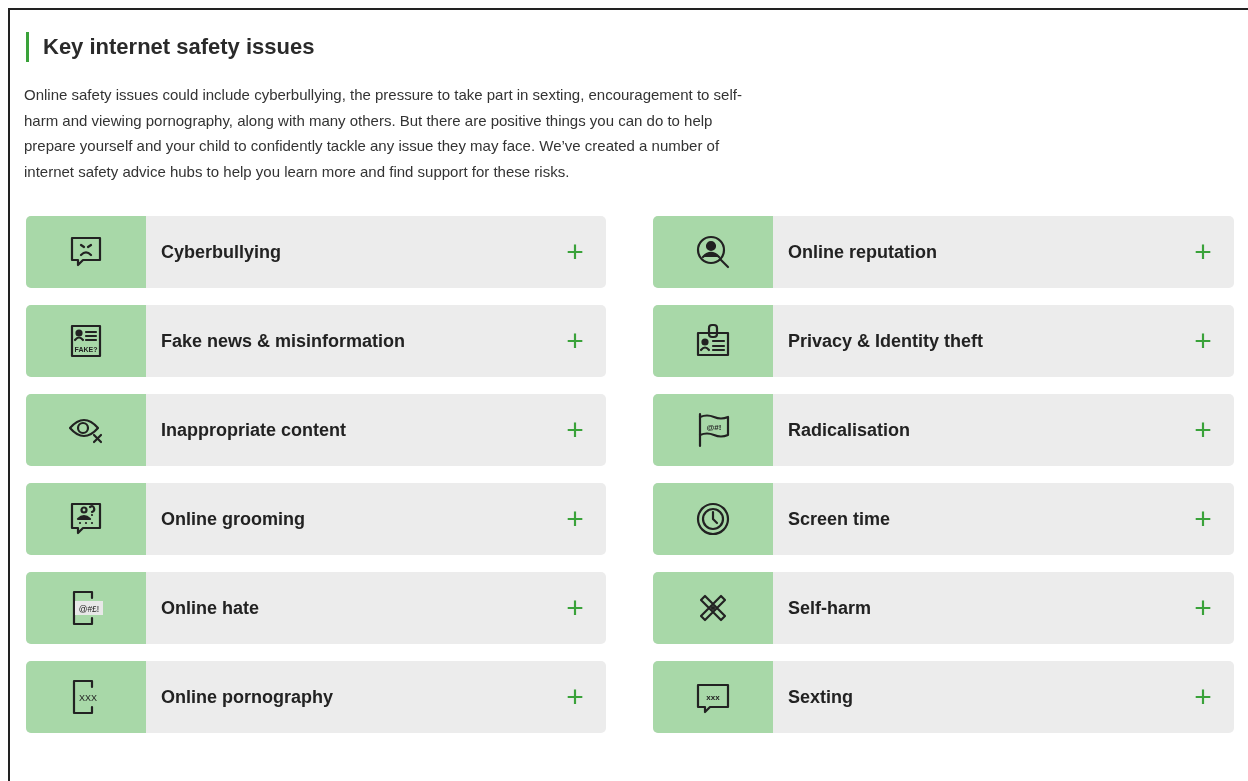 Image resolution: width=1248 pixels, height=781 pixels. I want to click on issue-accordion: Cyberbullying +, so click(316, 252).